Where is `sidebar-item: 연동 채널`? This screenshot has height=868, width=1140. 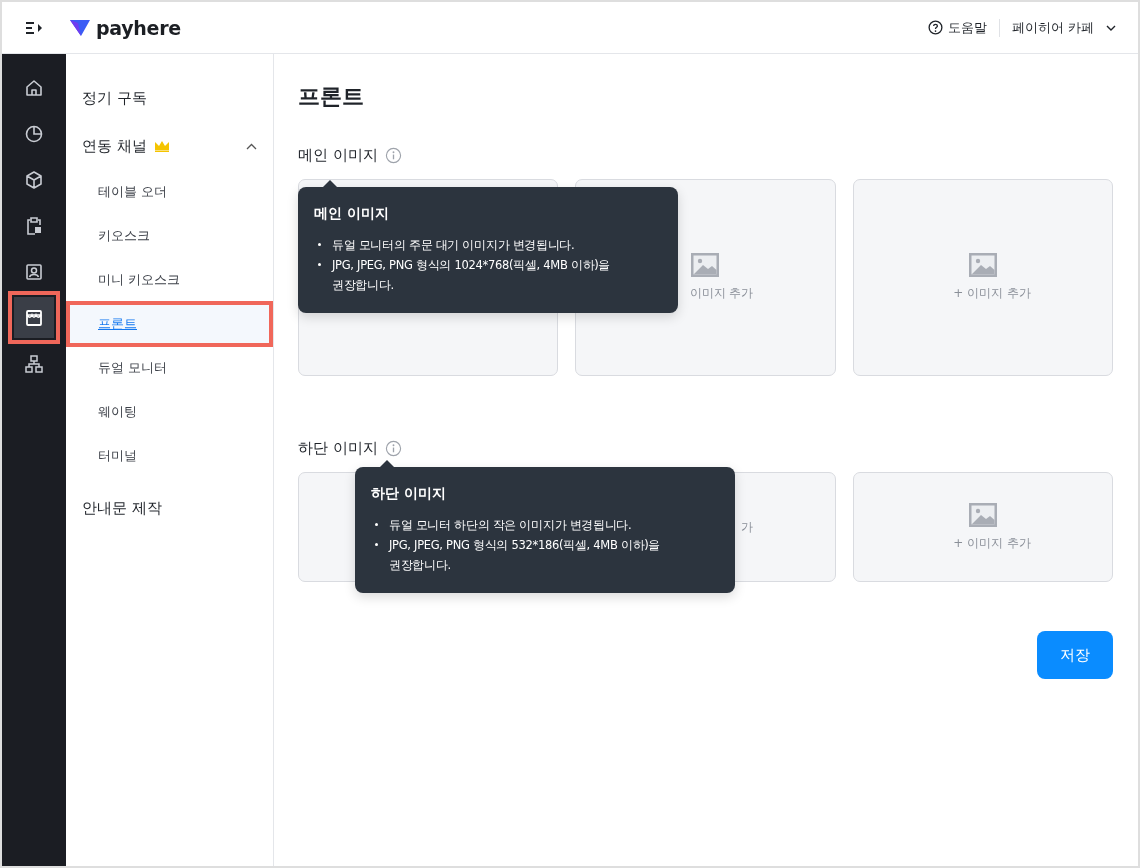 sidebar-item: 연동 채널 is located at coordinates (169, 146).